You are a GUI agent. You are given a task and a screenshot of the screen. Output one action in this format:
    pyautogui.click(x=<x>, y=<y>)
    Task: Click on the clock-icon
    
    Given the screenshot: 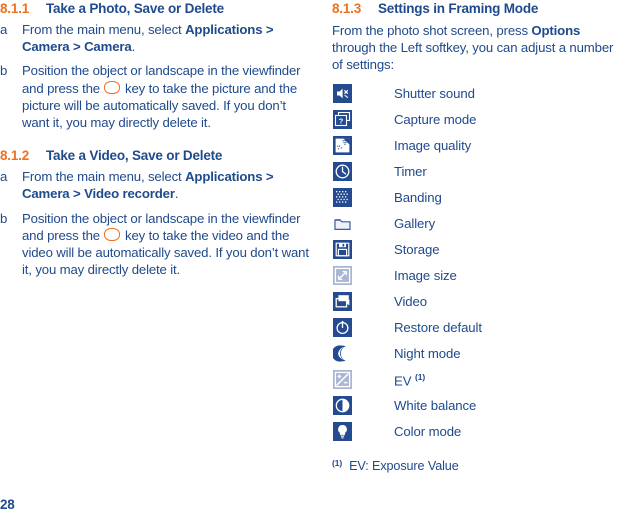 What is the action you would take?
    pyautogui.click(x=342, y=172)
    